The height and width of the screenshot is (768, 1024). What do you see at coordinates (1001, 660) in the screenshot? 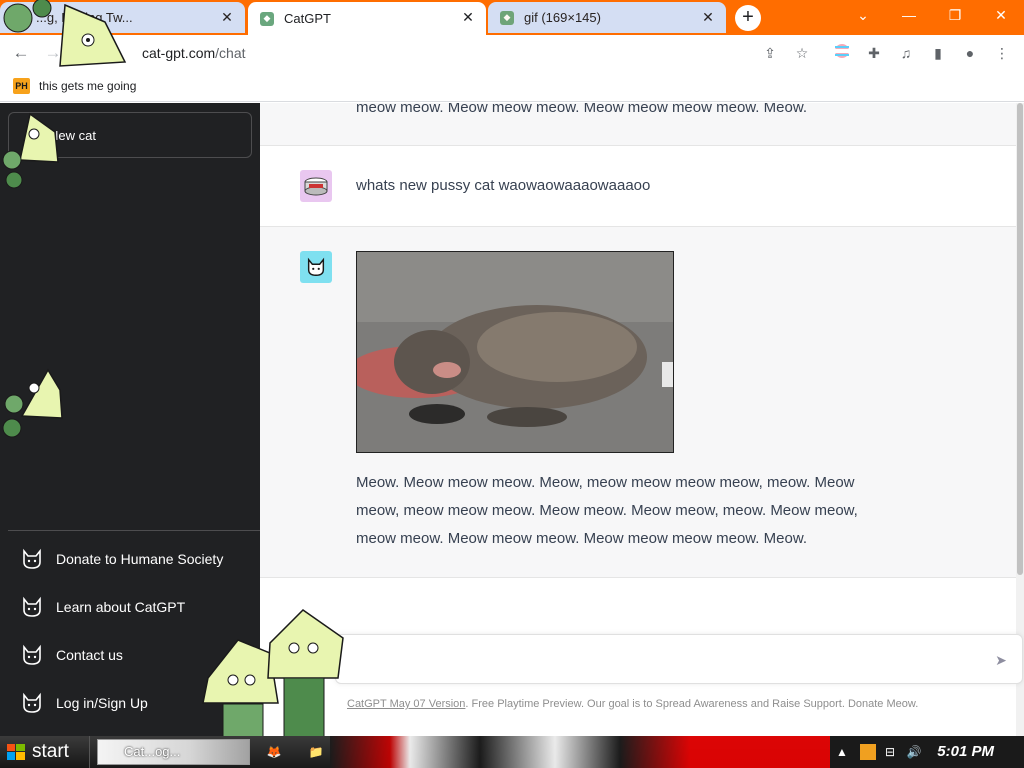
I see `send-icon: ➤` at bounding box center [1001, 660].